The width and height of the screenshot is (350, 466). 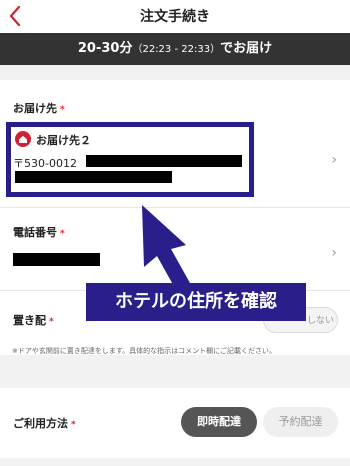 I want to click on placement-label: 置き配 *, so click(x=33, y=320).